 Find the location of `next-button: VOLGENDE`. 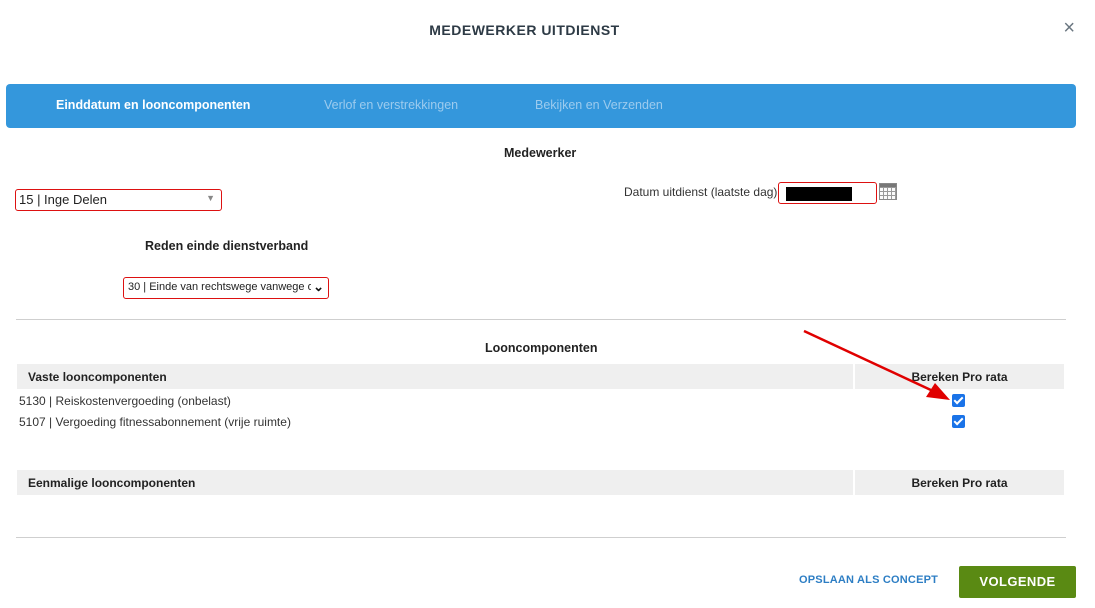

next-button: VOLGENDE is located at coordinates (1017, 582).